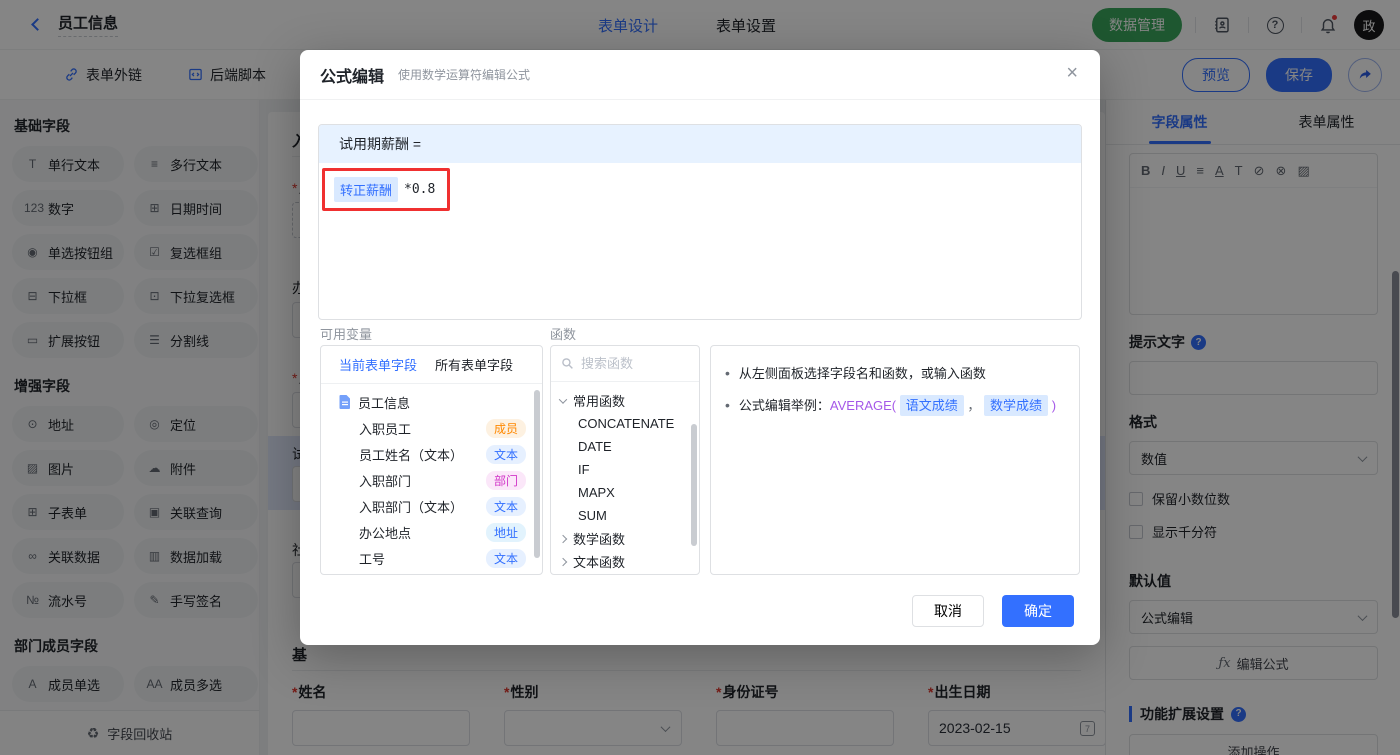 This screenshot has width=1400, height=755. What do you see at coordinates (464, 75) in the screenshot?
I see `dialog-subtitle: 使用数学运算符编辑公式` at bounding box center [464, 75].